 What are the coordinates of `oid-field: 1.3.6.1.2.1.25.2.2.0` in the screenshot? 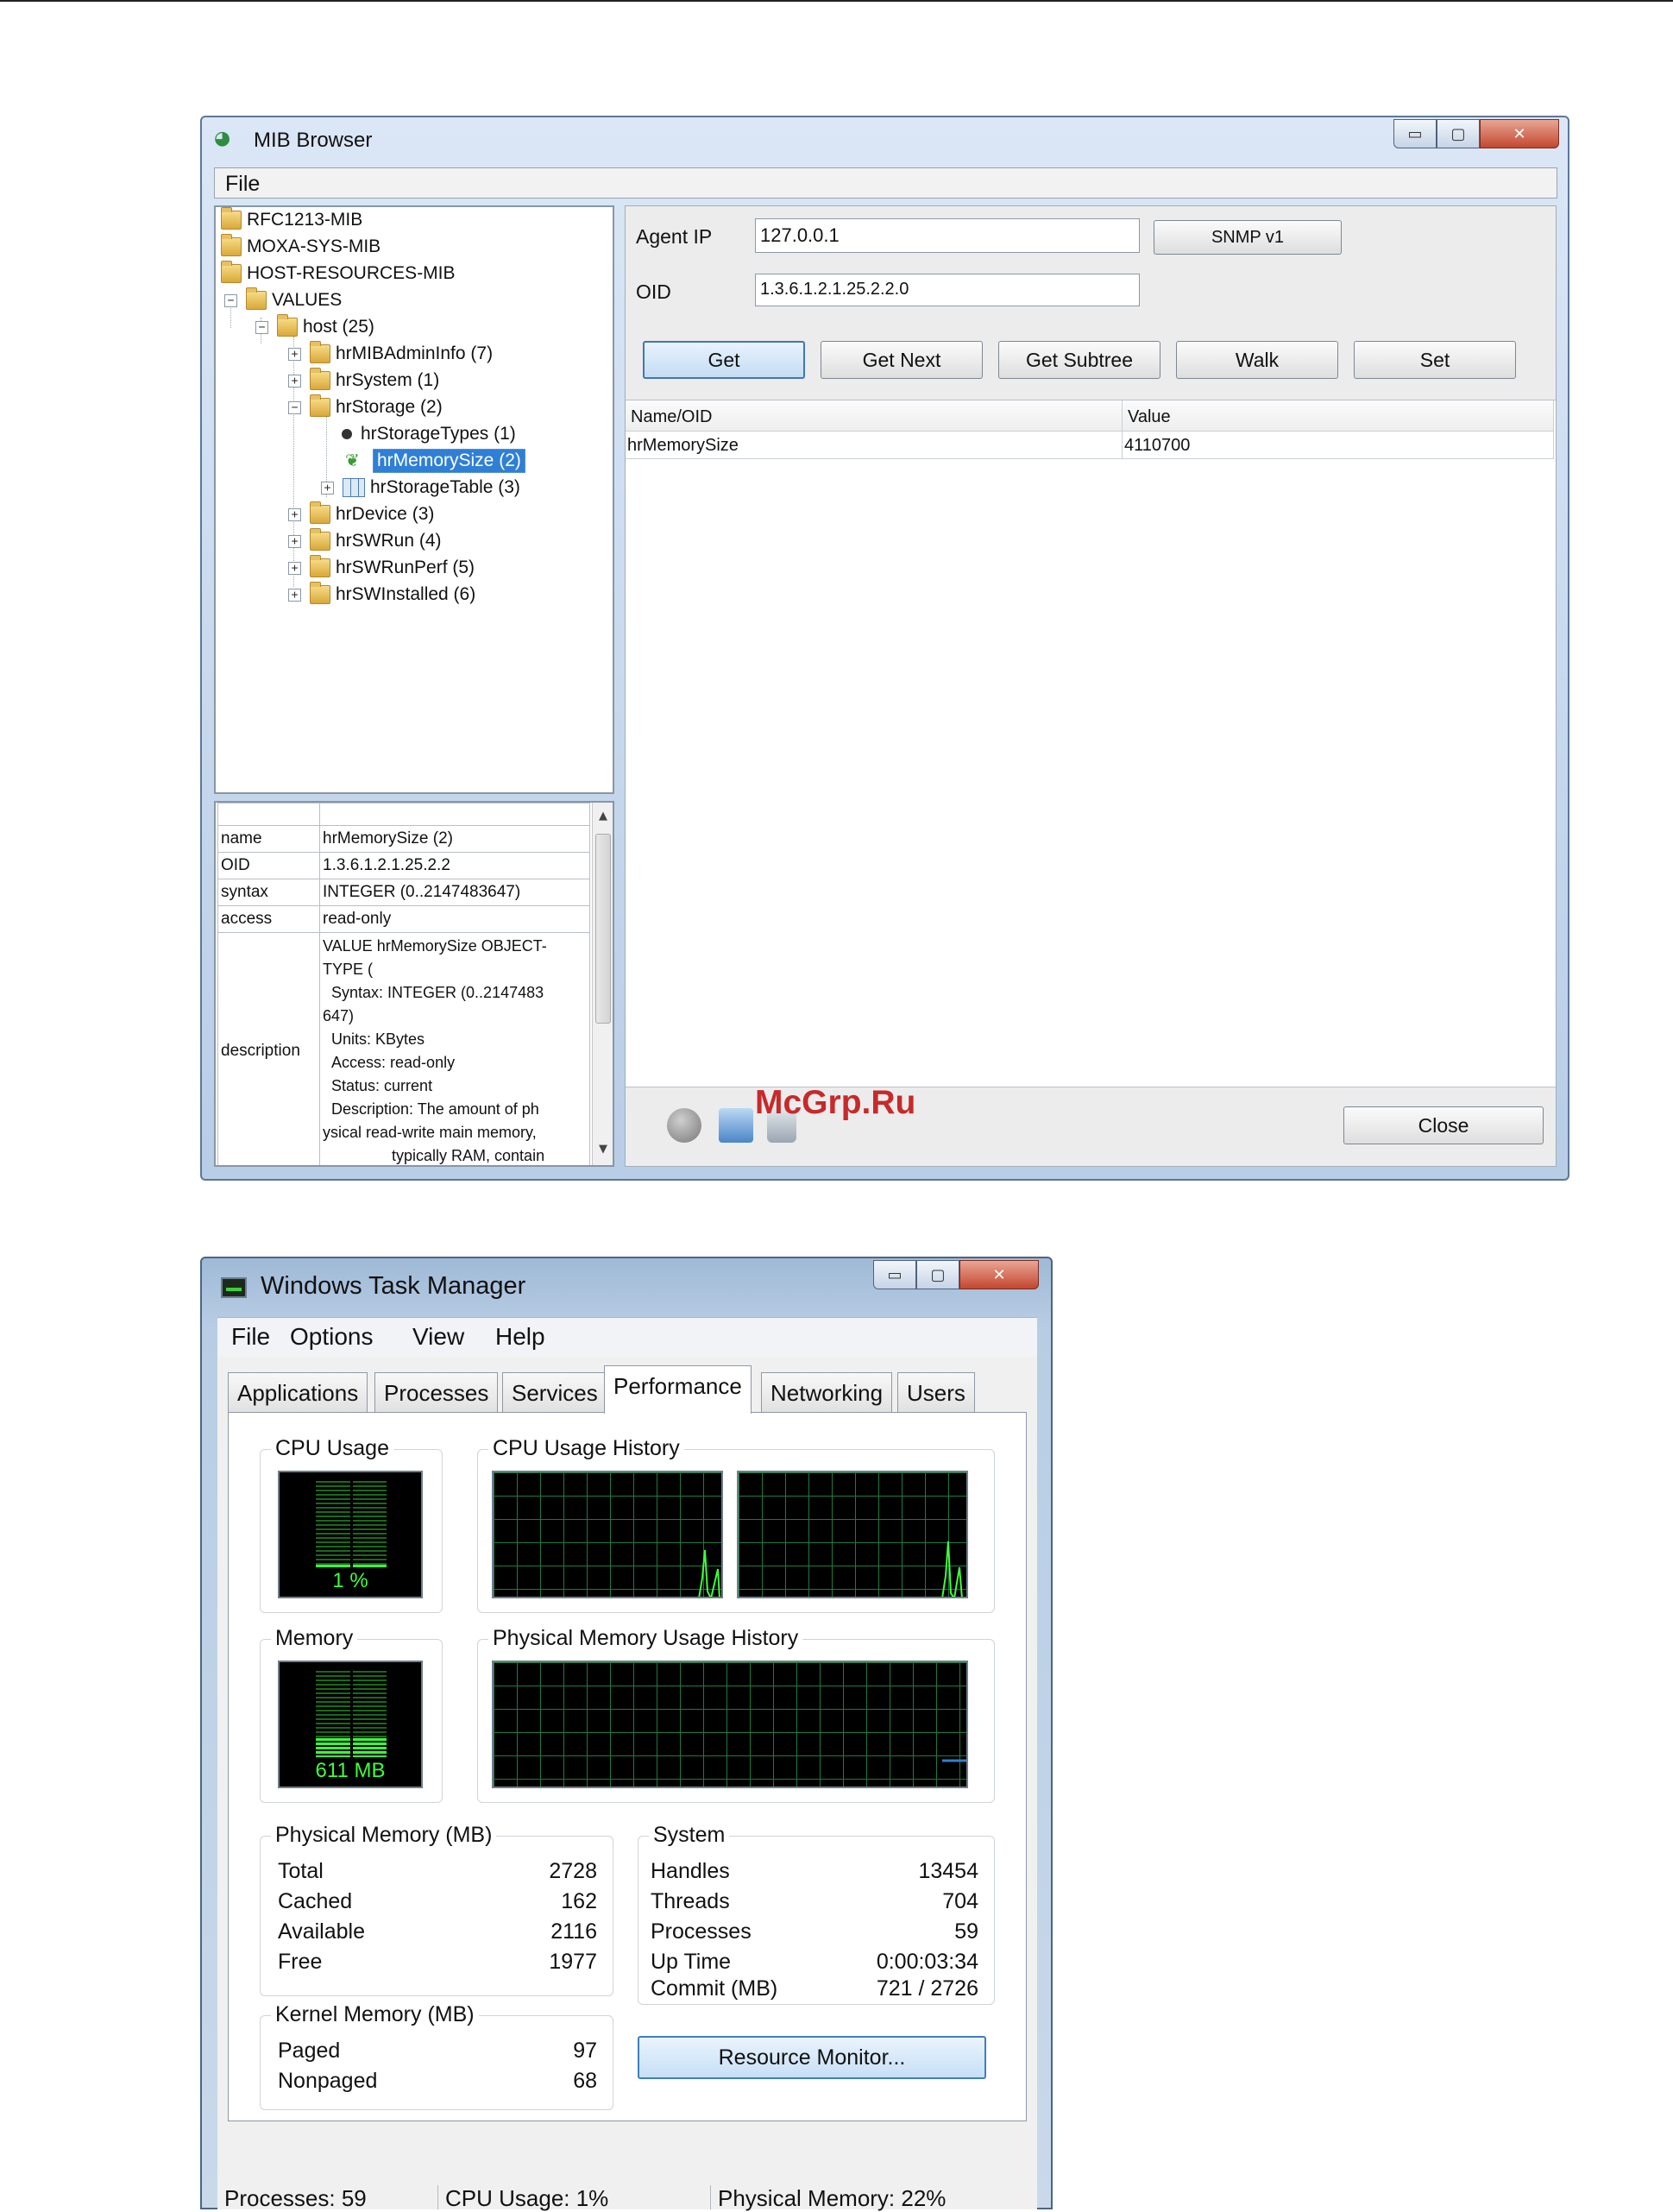 It's located at (947, 290).